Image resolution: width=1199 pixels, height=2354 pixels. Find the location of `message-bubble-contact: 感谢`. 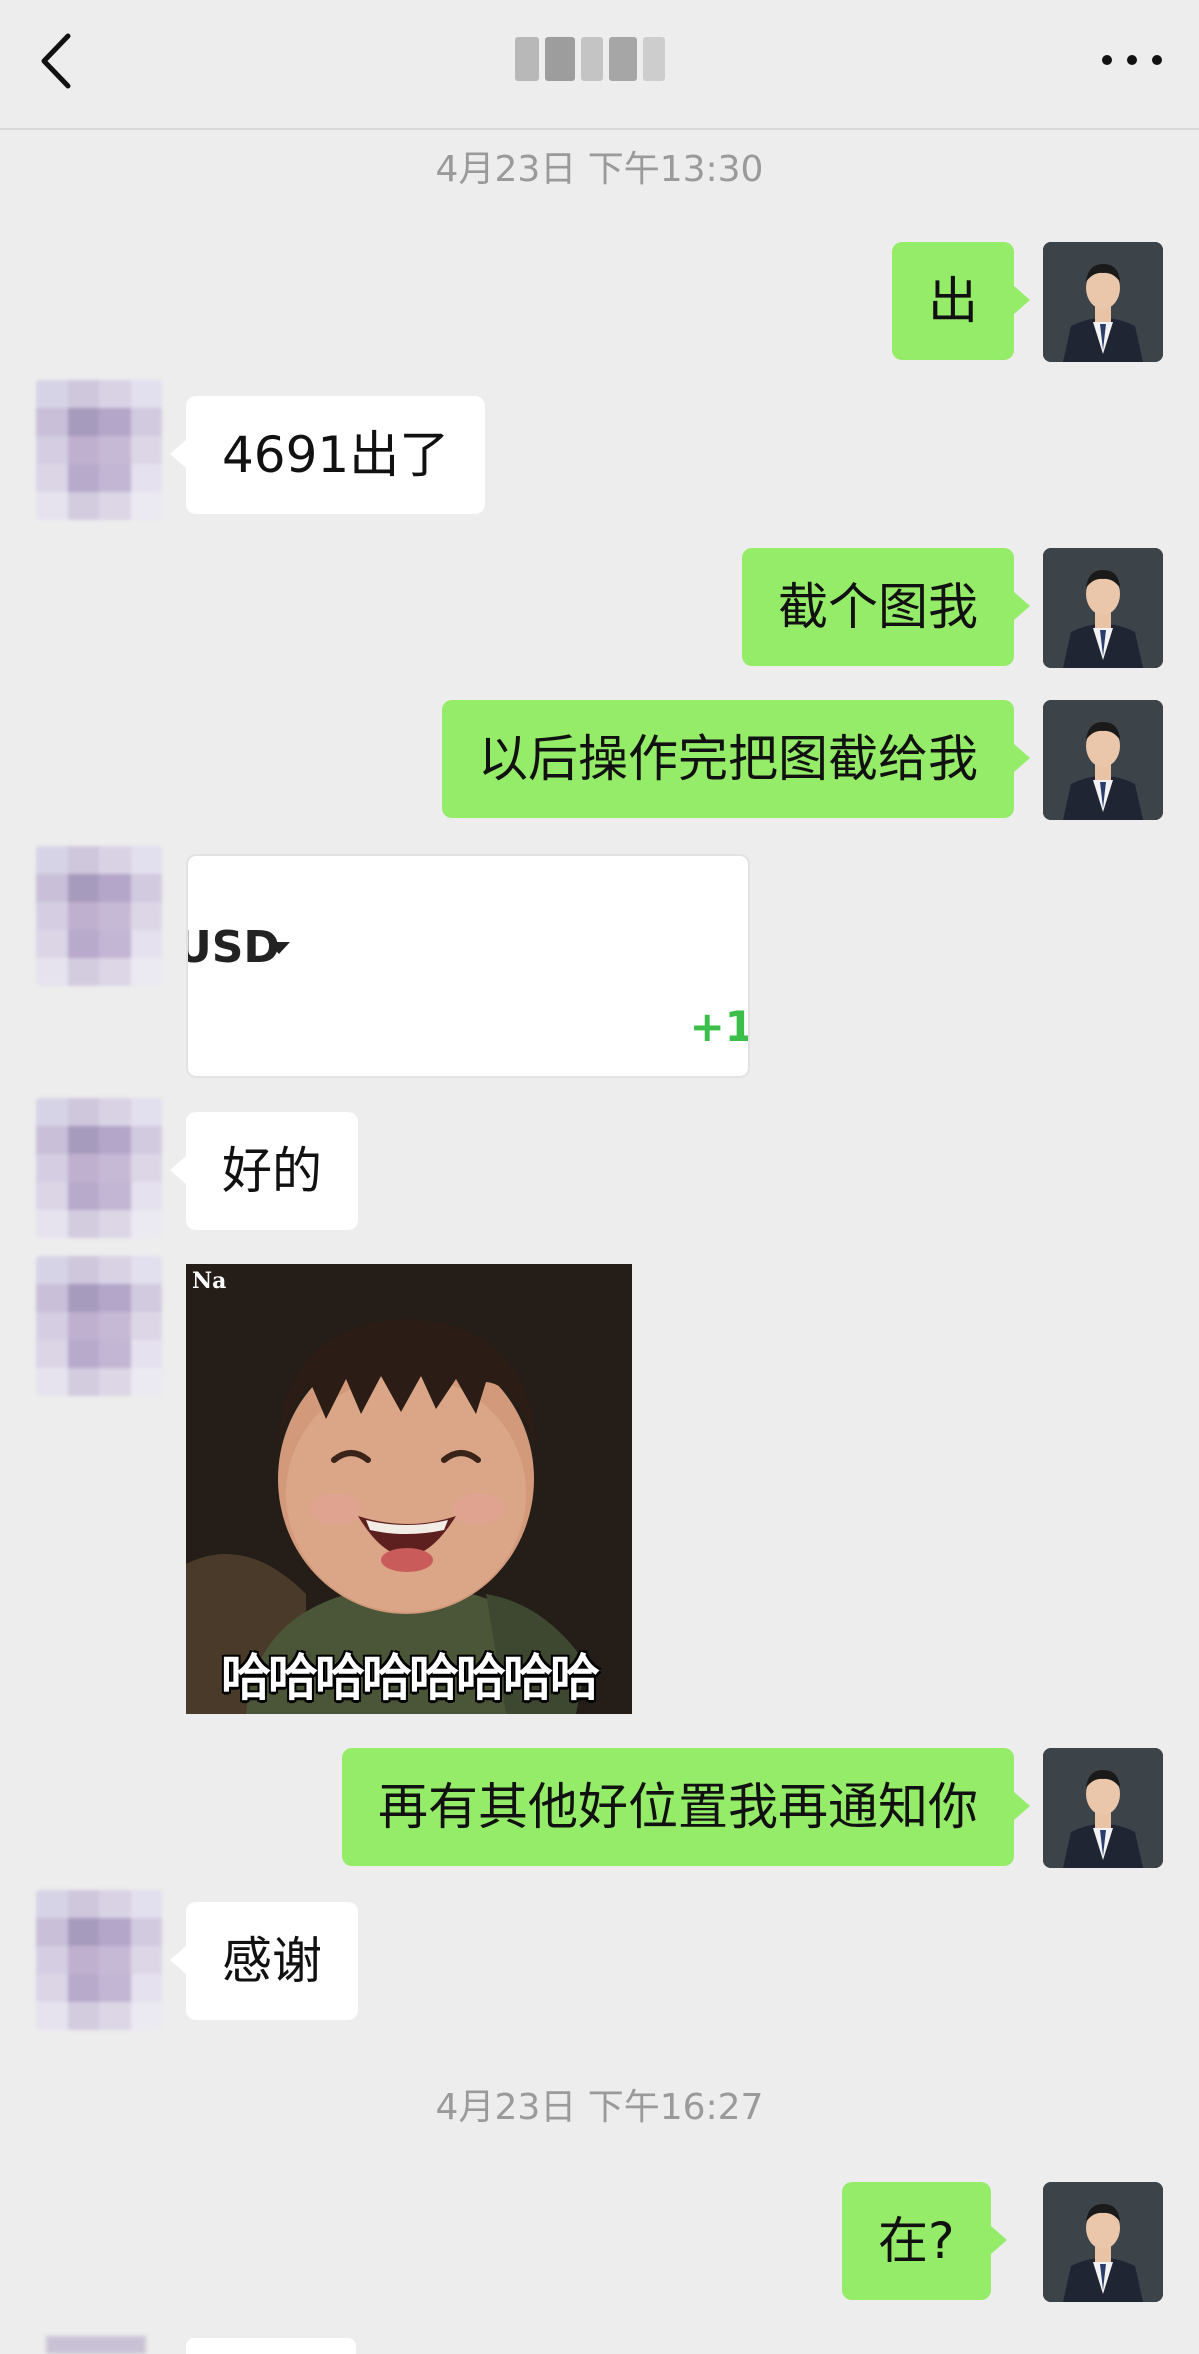

message-bubble-contact: 感谢 is located at coordinates (264, 1961).